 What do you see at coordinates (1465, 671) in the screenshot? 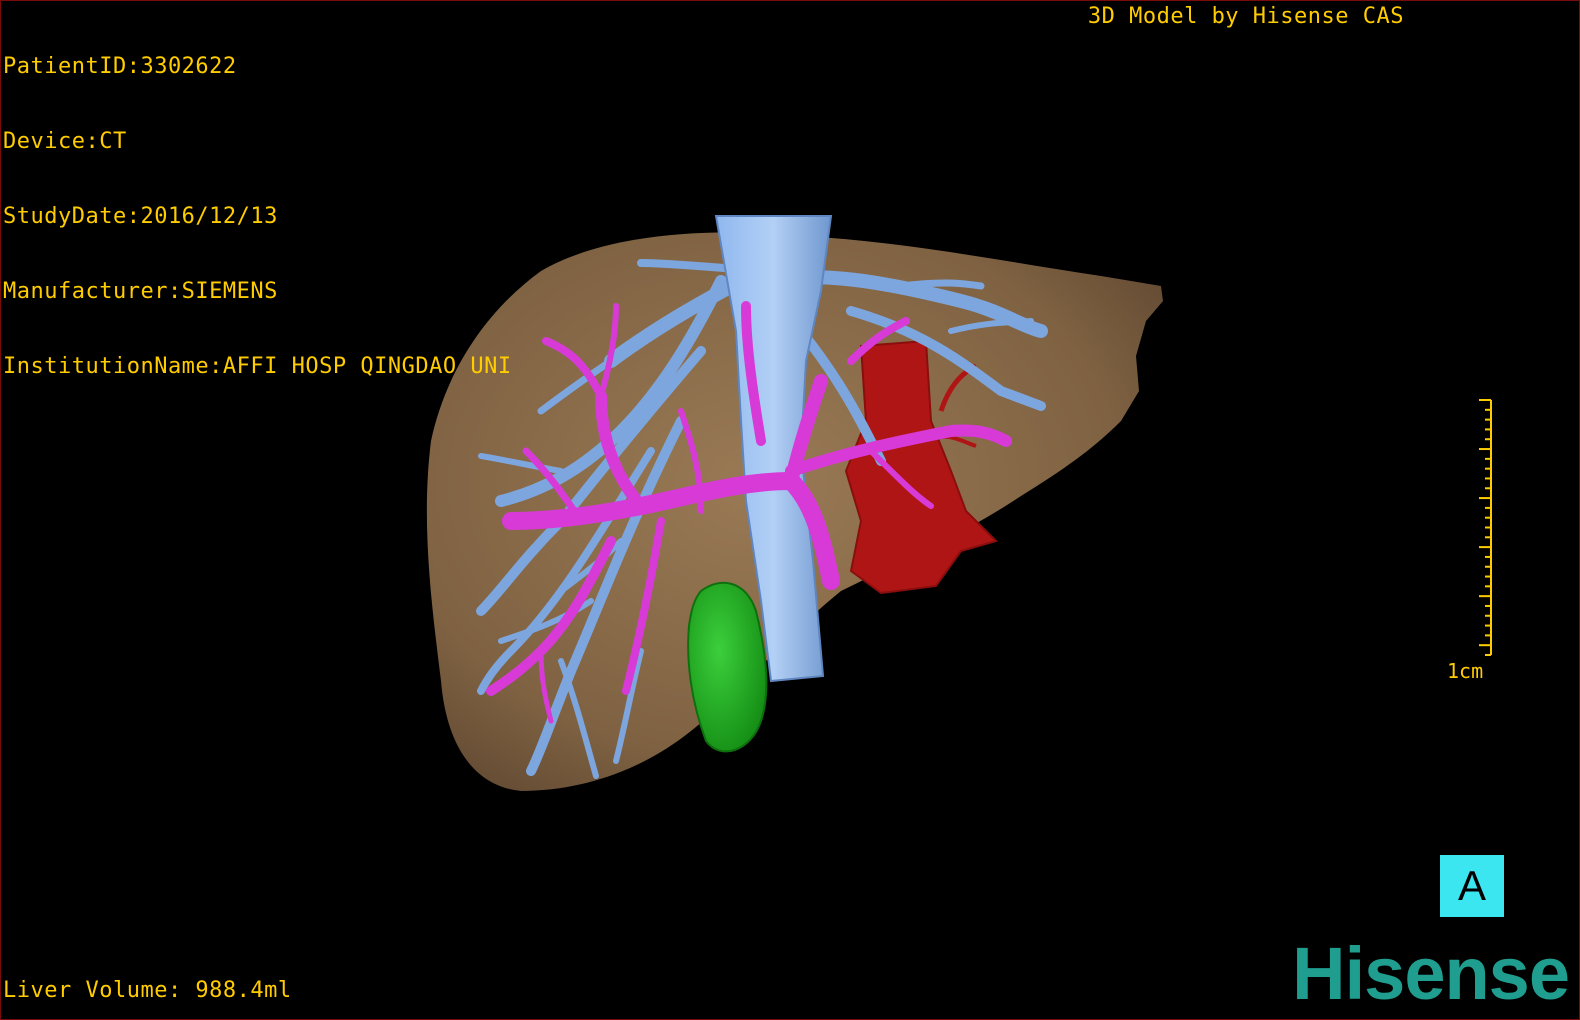
I see `scale-label: 1cm` at bounding box center [1465, 671].